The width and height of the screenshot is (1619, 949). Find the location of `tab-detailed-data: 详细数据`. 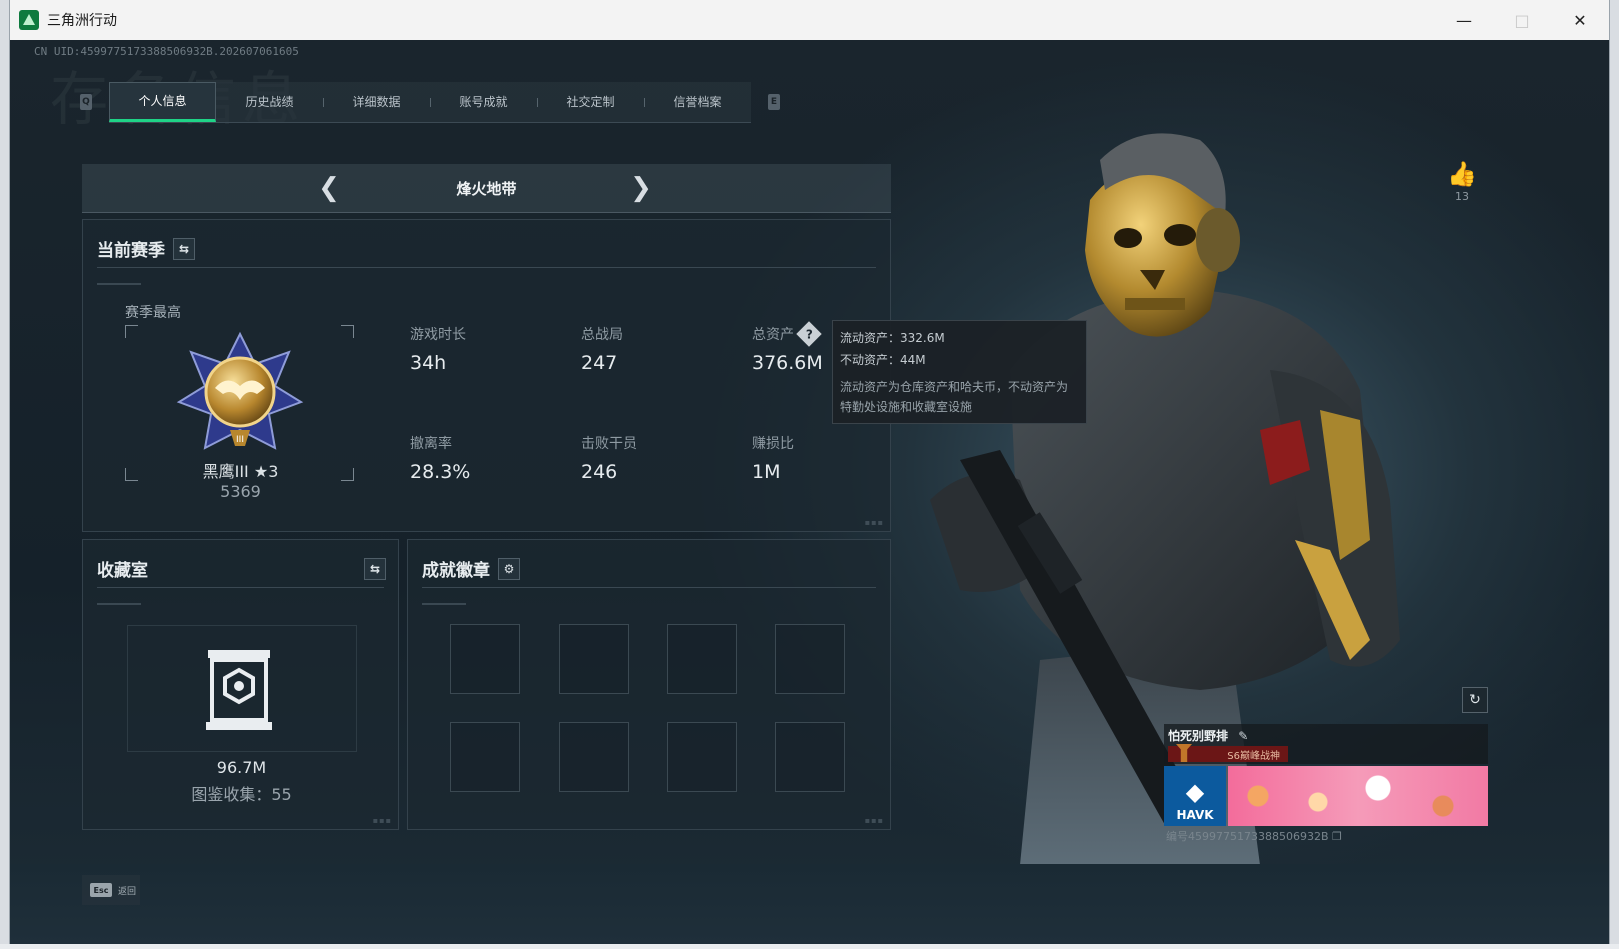

tab-detailed-data: 详细数据 is located at coordinates (376, 102).